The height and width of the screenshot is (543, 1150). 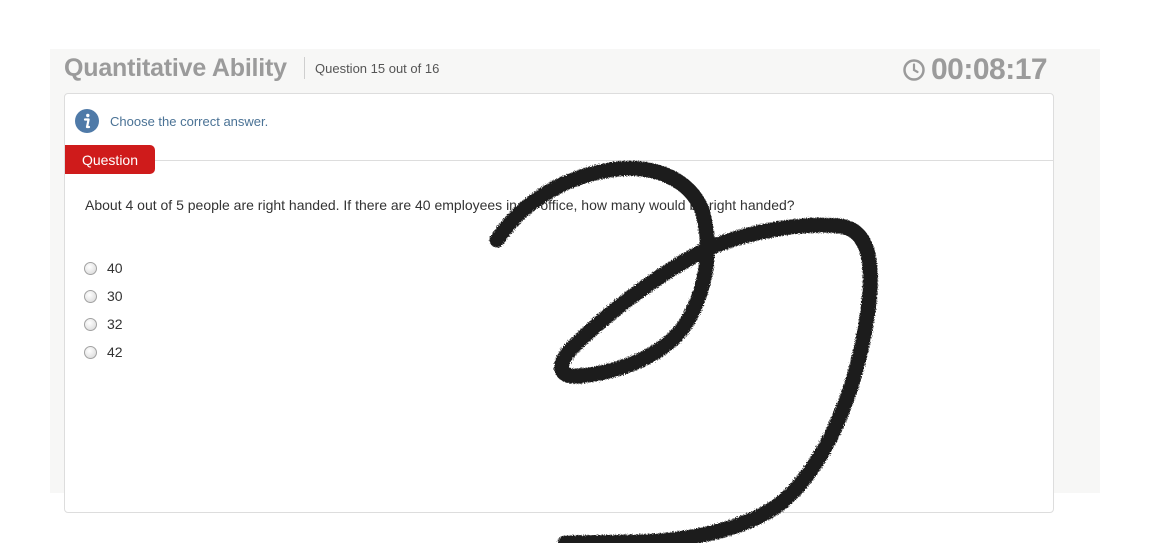 What do you see at coordinates (115, 296) in the screenshot?
I see `option-label: 30` at bounding box center [115, 296].